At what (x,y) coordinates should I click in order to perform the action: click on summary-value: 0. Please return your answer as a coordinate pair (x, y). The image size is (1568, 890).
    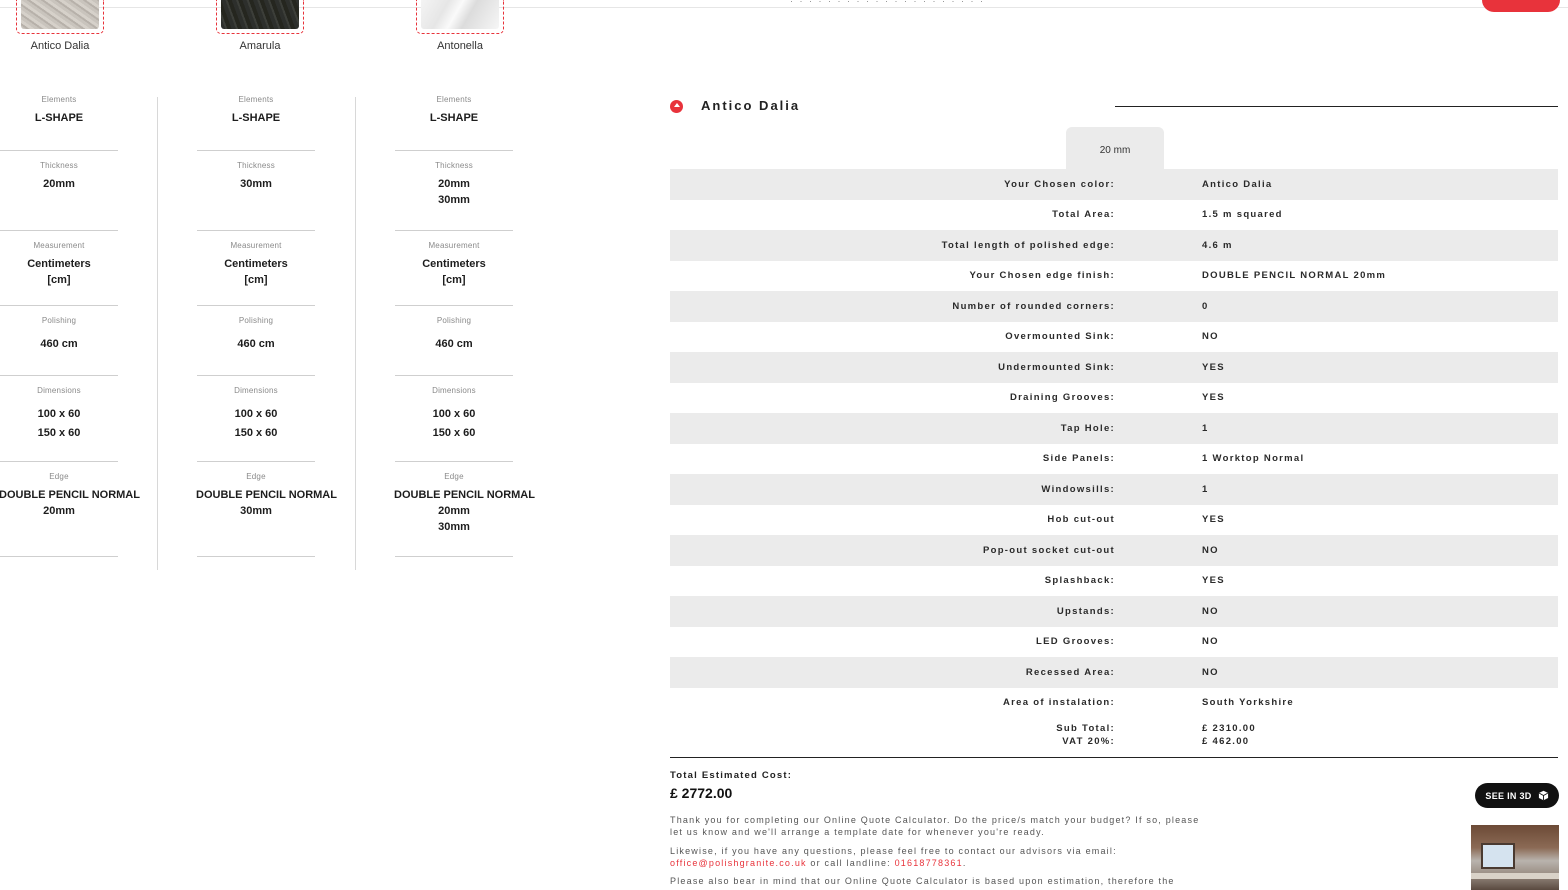
    Looking at the image, I should click on (1205, 306).